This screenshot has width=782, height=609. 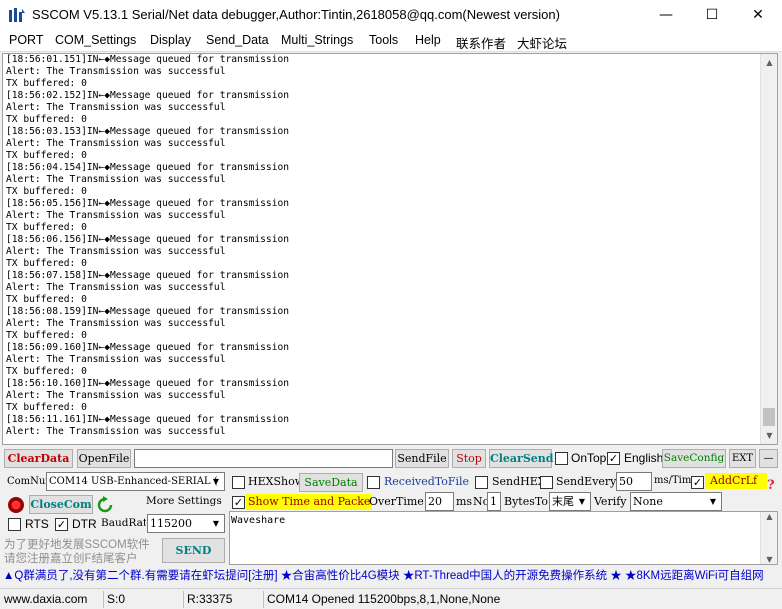 What do you see at coordinates (494, 501) in the screenshot?
I see `no-input: 1` at bounding box center [494, 501].